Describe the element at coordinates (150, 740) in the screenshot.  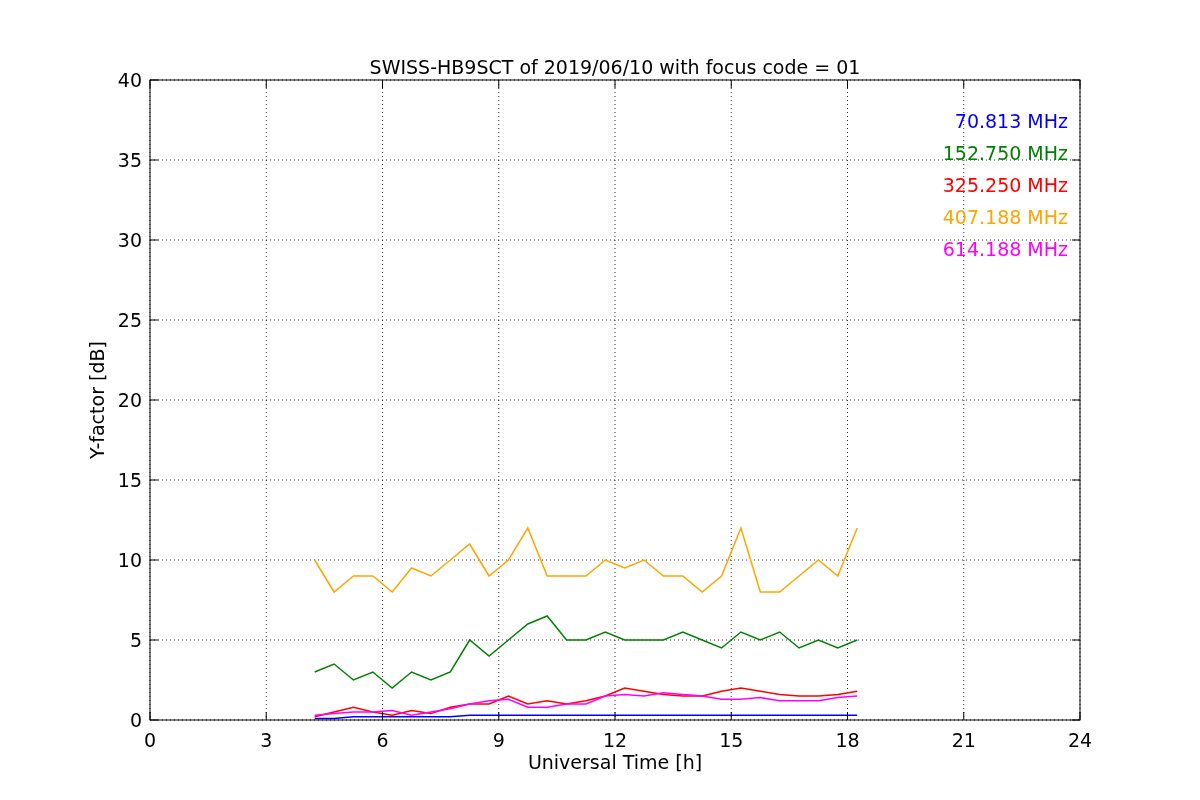
I see `x-tick-label: 0` at that location.